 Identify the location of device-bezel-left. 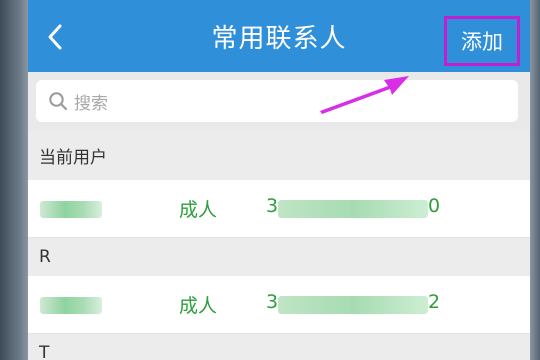
(14, 180).